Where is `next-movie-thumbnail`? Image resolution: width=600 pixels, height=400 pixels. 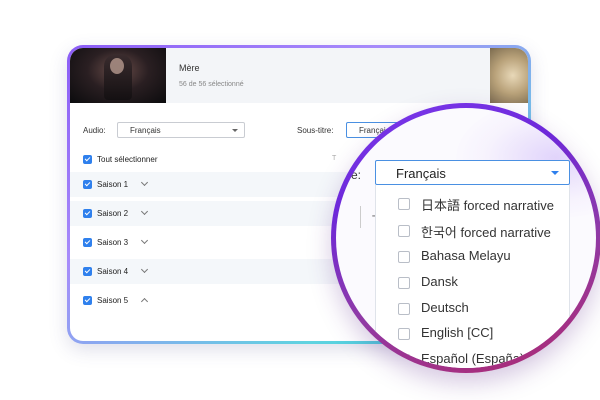 next-movie-thumbnail is located at coordinates (509, 75).